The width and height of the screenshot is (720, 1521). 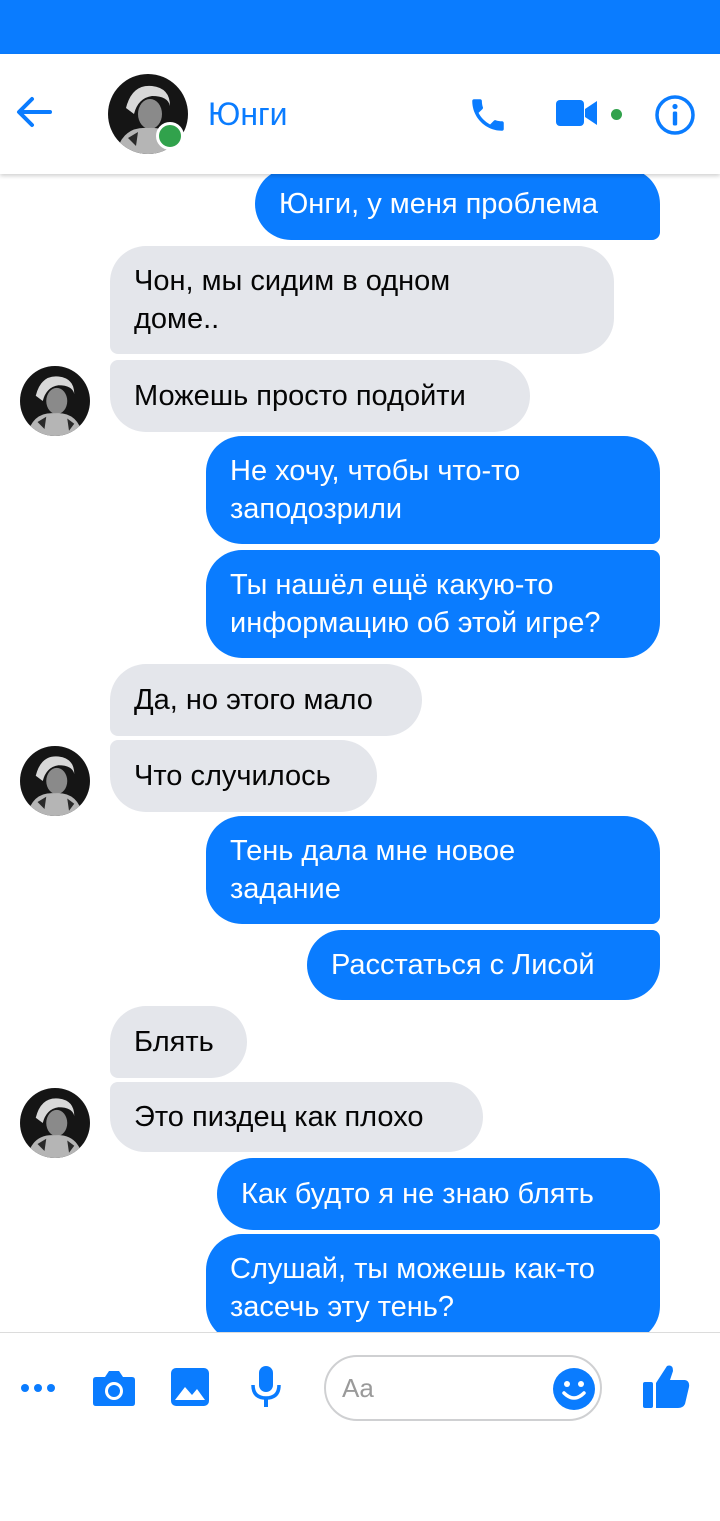 What do you see at coordinates (483, 965) in the screenshot?
I see `message-outgoing: Расстаться с Лисой` at bounding box center [483, 965].